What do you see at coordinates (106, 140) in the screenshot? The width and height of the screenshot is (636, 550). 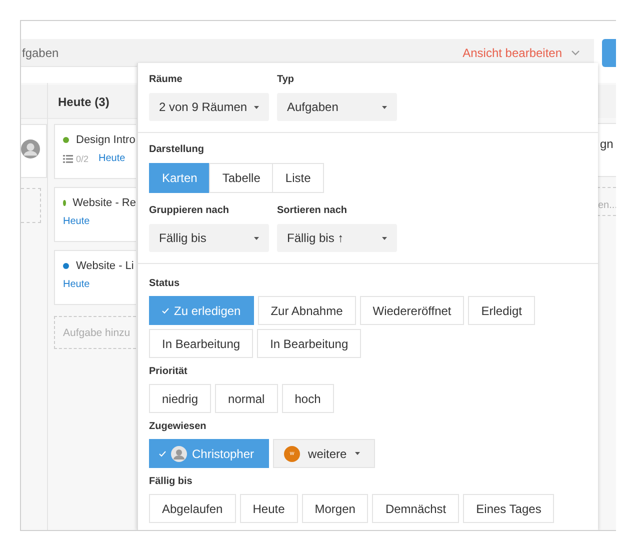 I see `task-title: Design Intro` at bounding box center [106, 140].